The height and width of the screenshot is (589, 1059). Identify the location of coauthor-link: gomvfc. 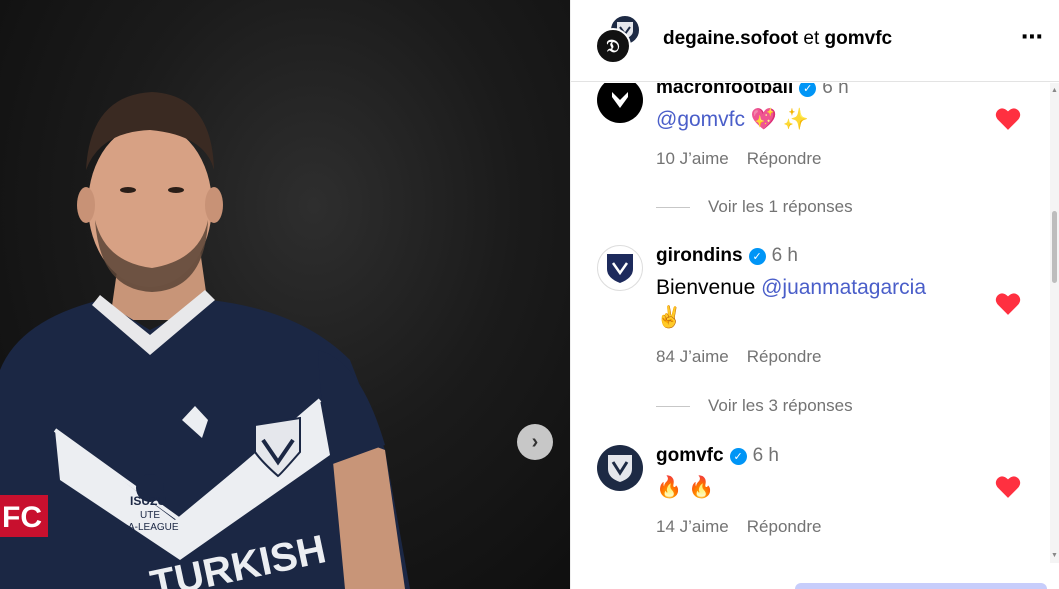
(859, 38).